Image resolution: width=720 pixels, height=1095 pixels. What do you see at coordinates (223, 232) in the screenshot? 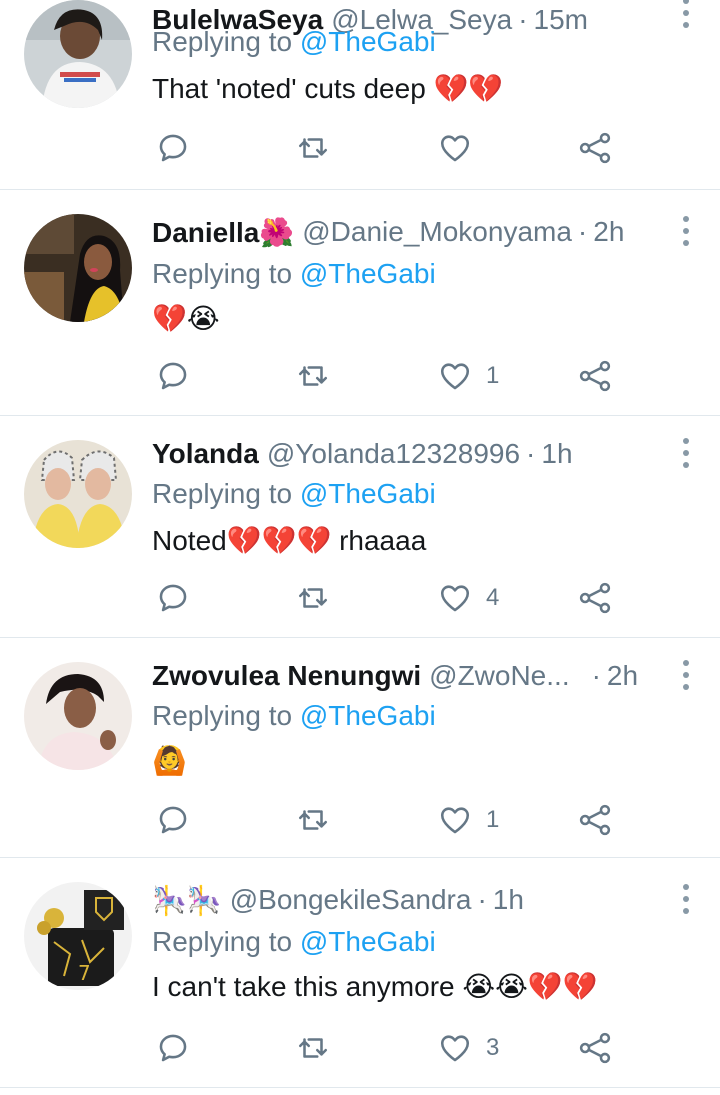
I see `display-name: Daniella🌺` at bounding box center [223, 232].